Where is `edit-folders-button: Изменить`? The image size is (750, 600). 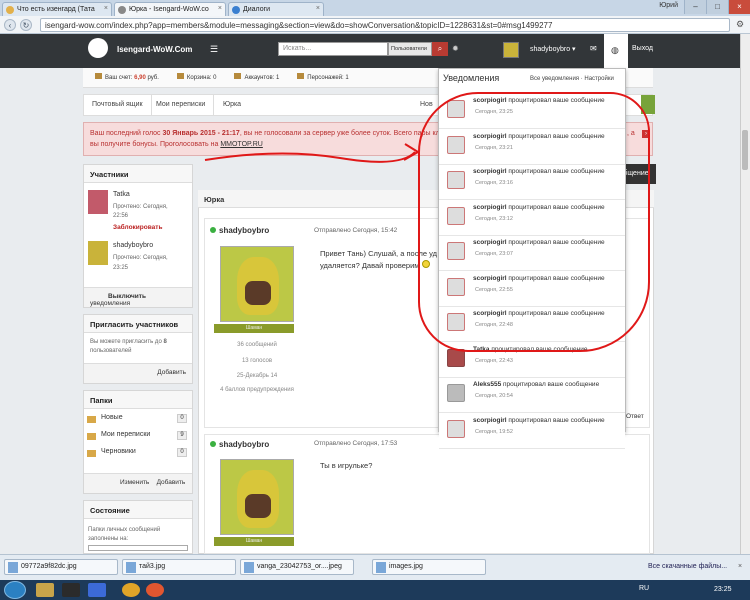 edit-folders-button: Изменить is located at coordinates (134, 482).